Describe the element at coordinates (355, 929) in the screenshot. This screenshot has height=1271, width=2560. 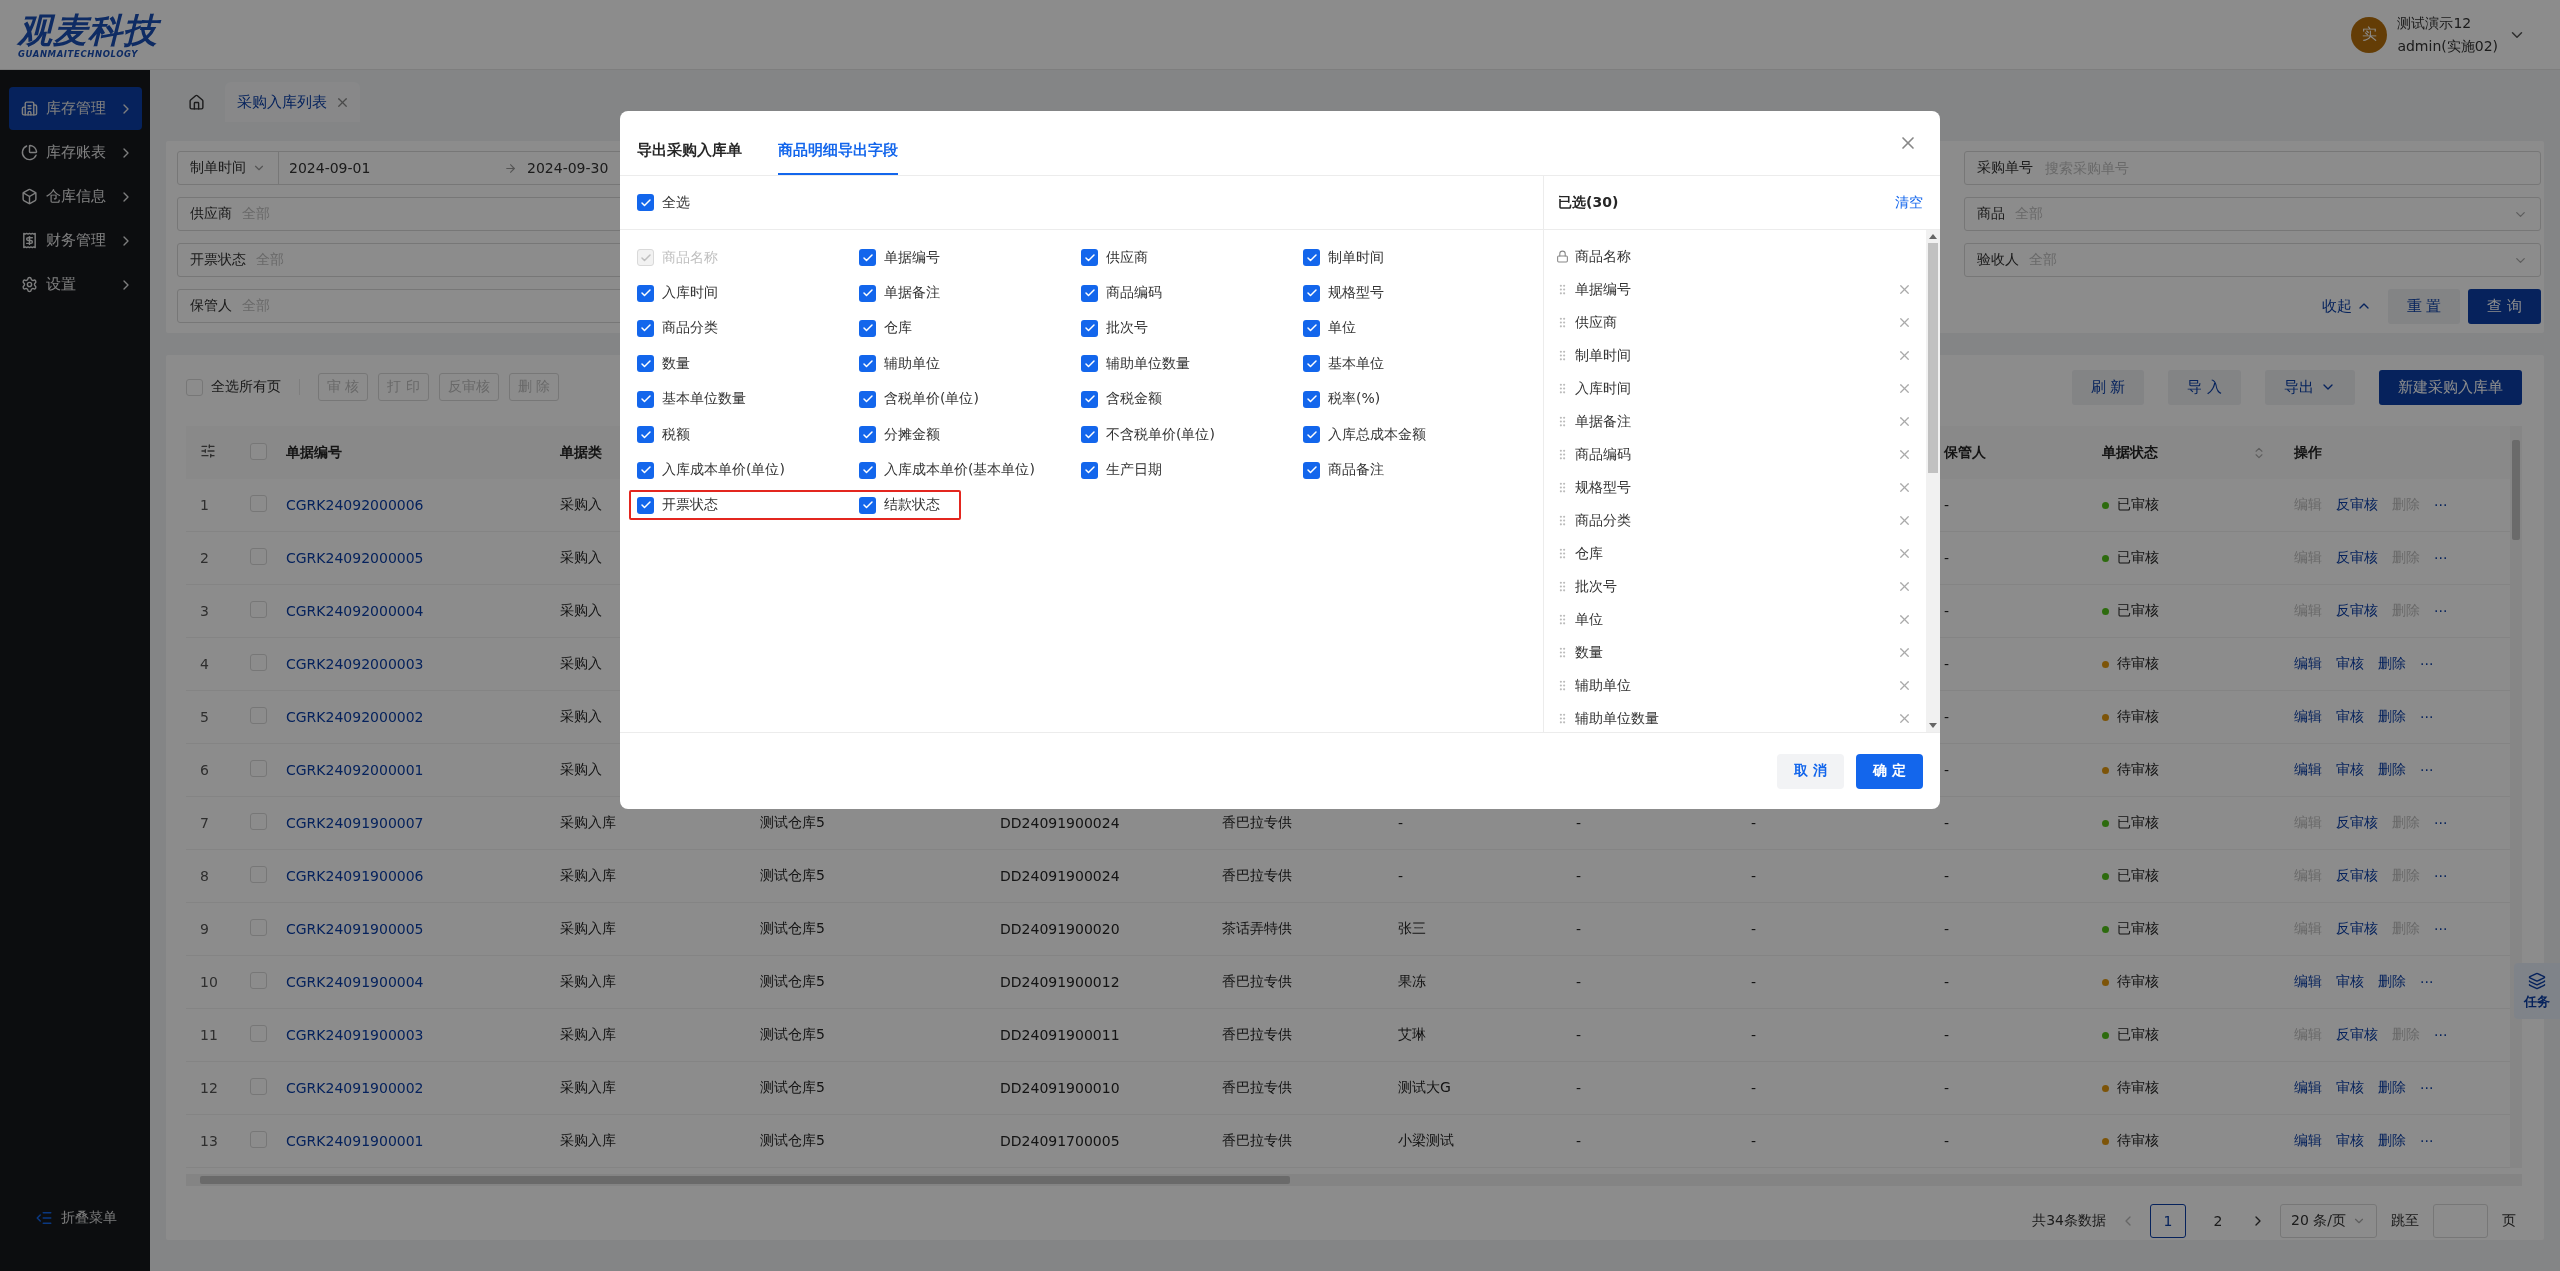
I see `document-number-link: CGRK24091900005` at that location.